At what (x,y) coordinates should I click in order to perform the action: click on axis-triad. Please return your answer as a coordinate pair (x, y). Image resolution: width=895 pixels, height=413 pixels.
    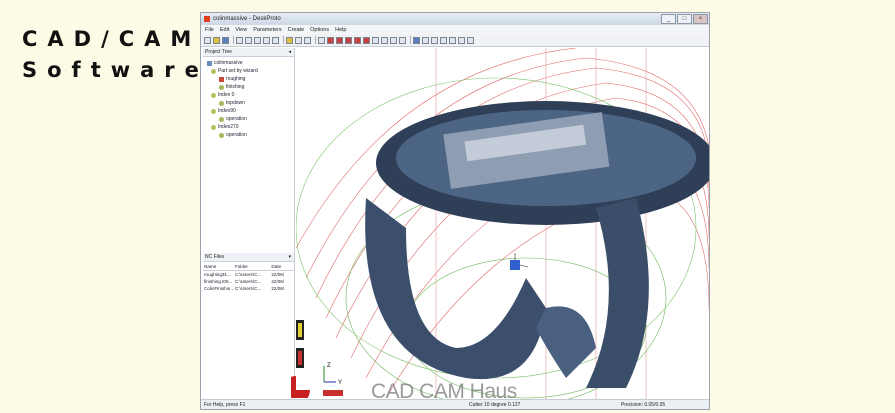
    Looking at the image, I should click on (519, 261).